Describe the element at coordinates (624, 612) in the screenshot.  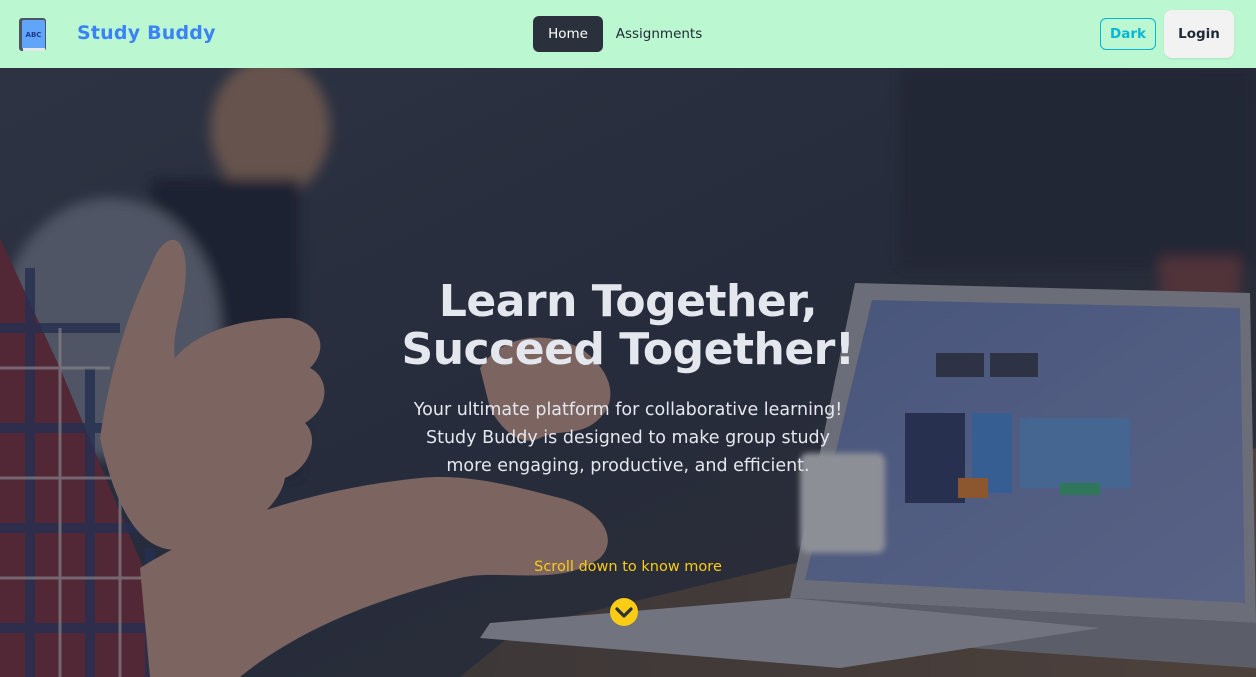
I see `chevron-down-circle-icon` at that location.